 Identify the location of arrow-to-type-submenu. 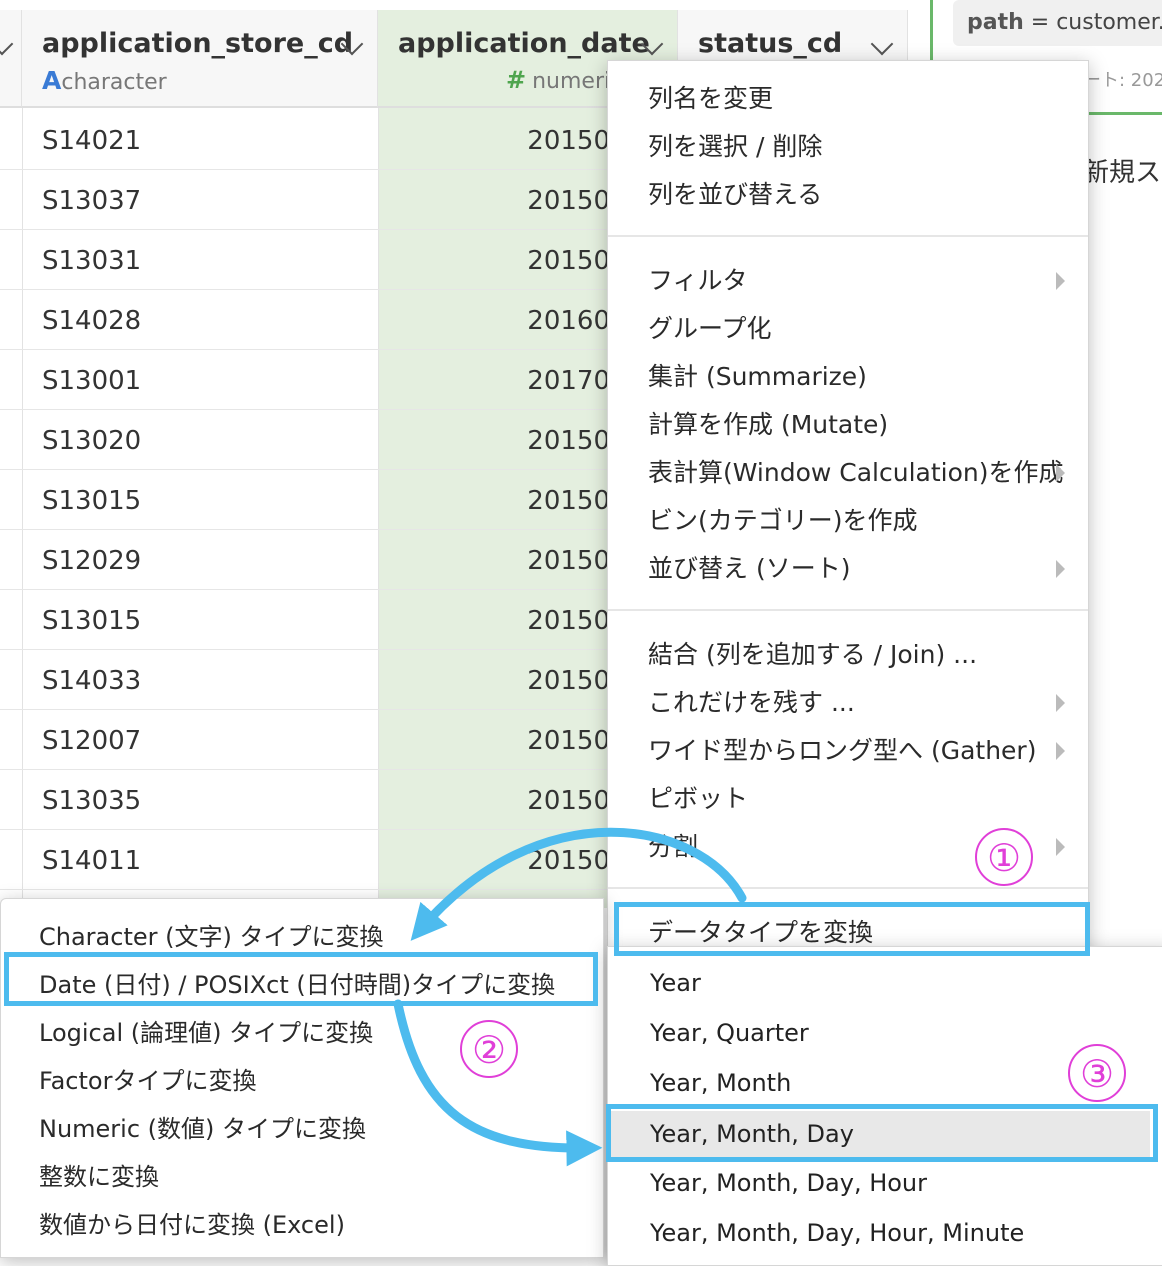
(578, 884).